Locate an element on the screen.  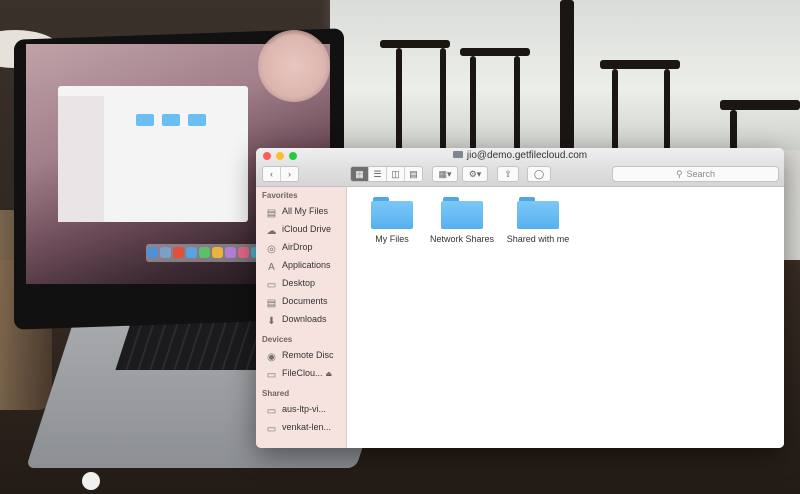
drive-icon: ▭ is located at coordinates (271, 375).